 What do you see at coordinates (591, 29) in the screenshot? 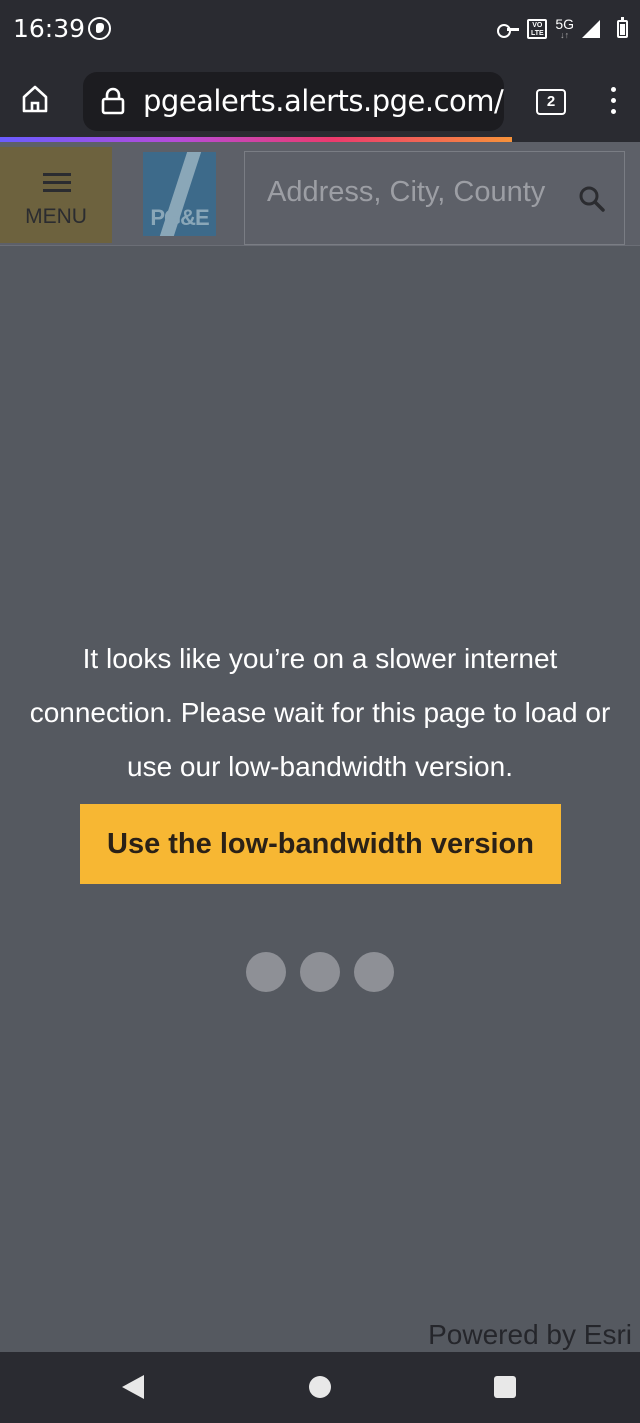
I see `signal-icon` at bounding box center [591, 29].